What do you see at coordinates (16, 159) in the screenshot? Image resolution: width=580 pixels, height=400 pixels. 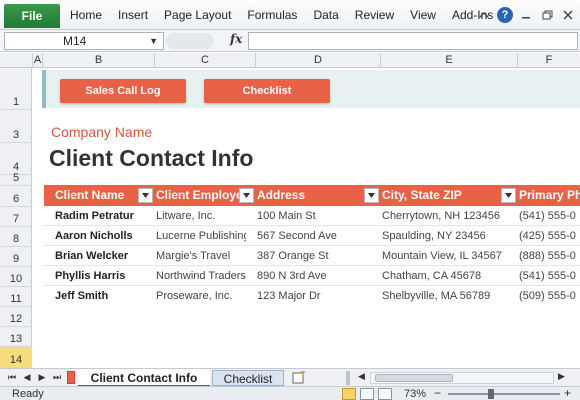 I see `row-header: 4` at bounding box center [16, 159].